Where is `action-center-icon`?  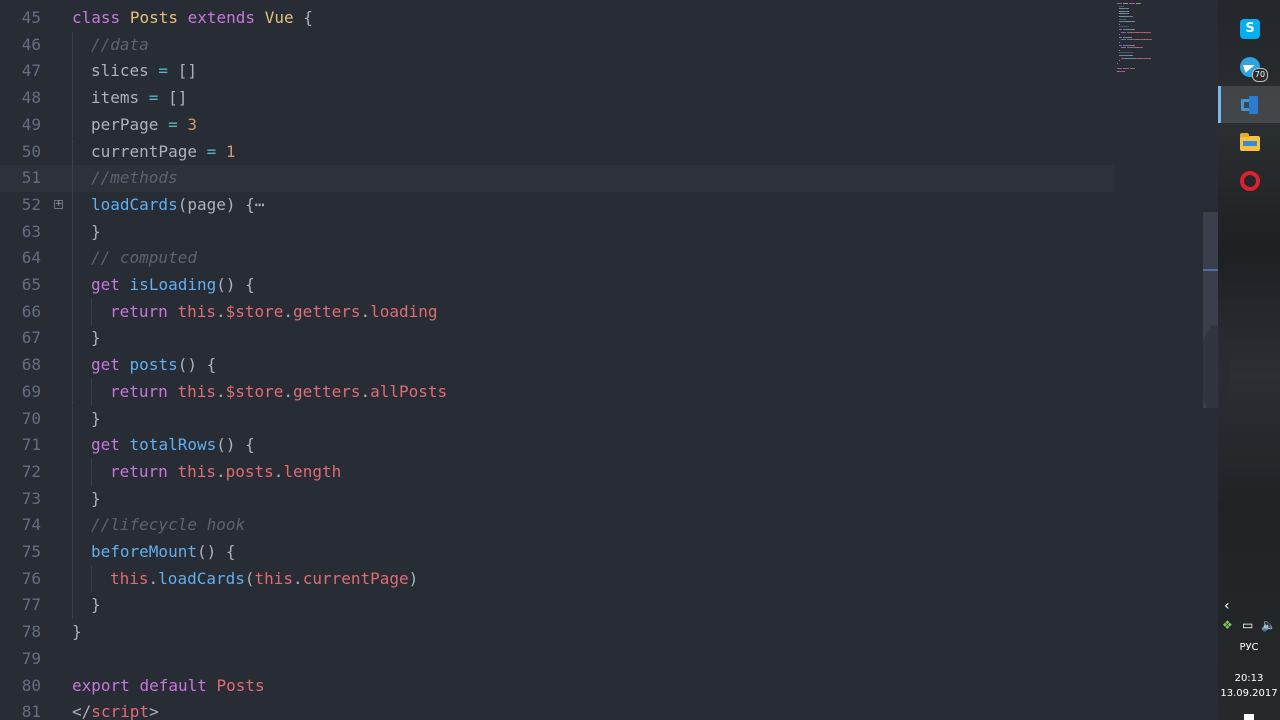
action-center-icon is located at coordinates (1249, 717).